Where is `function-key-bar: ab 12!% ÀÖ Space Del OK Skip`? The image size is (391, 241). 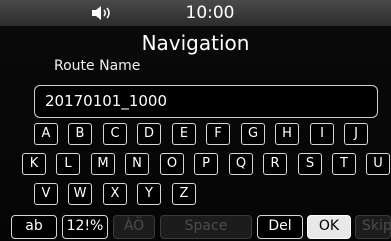 function-key-bar: ab 12!% ÀÖ Space Del OK Skip is located at coordinates (195, 226).